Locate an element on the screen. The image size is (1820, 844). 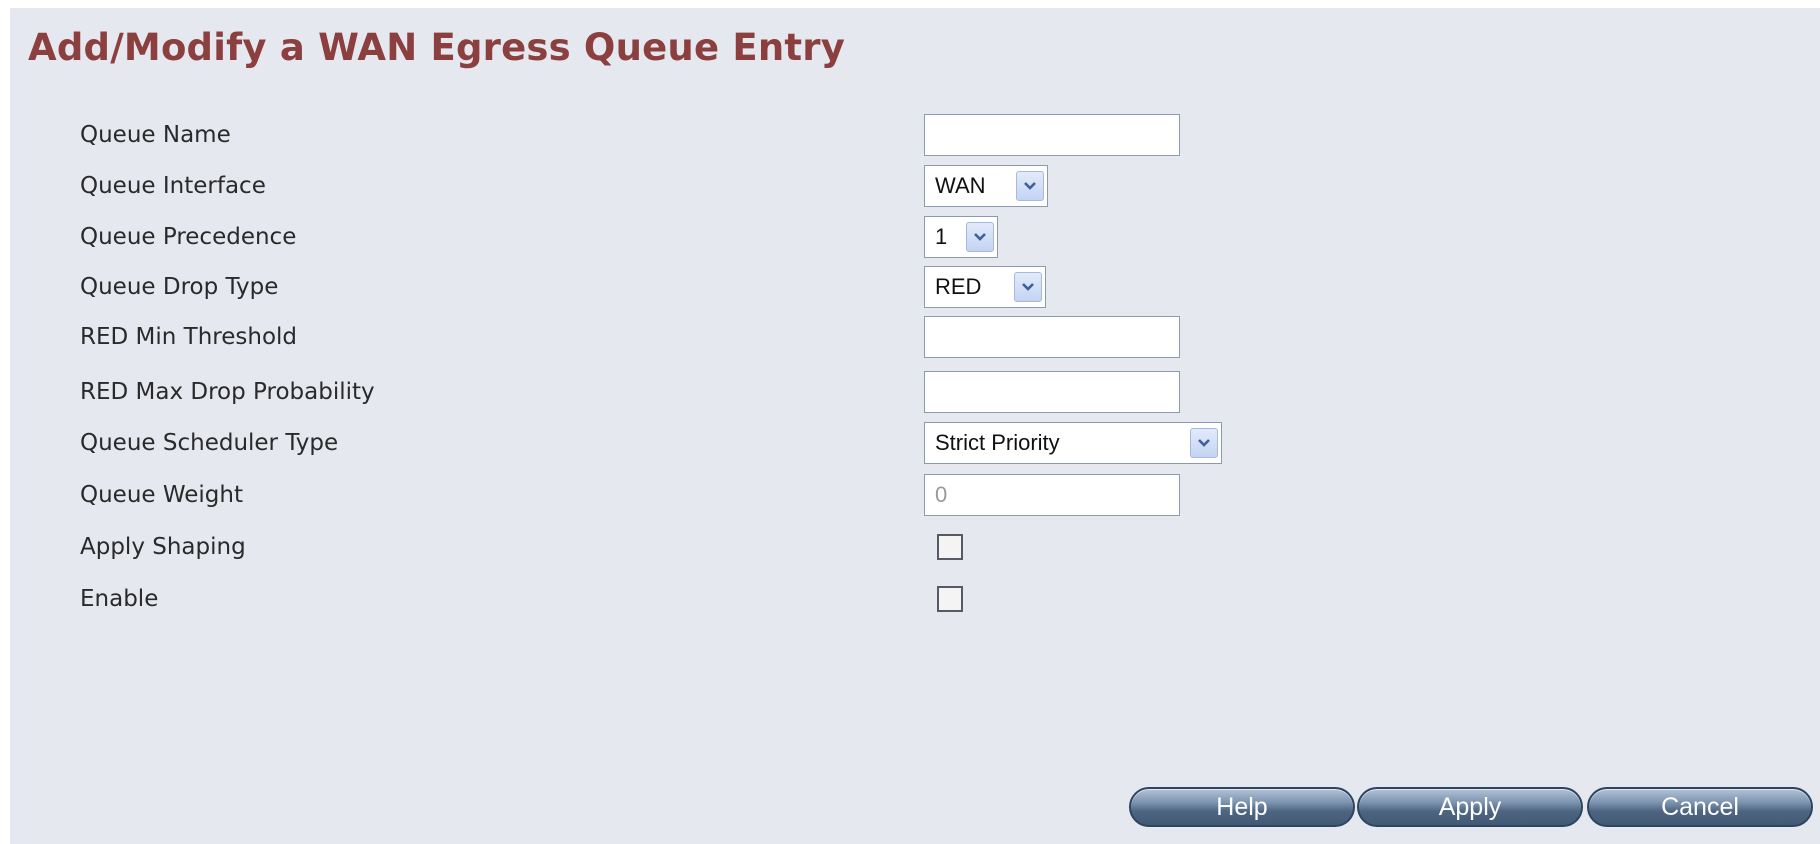
red-min-threshold-input is located at coordinates (1052, 337).